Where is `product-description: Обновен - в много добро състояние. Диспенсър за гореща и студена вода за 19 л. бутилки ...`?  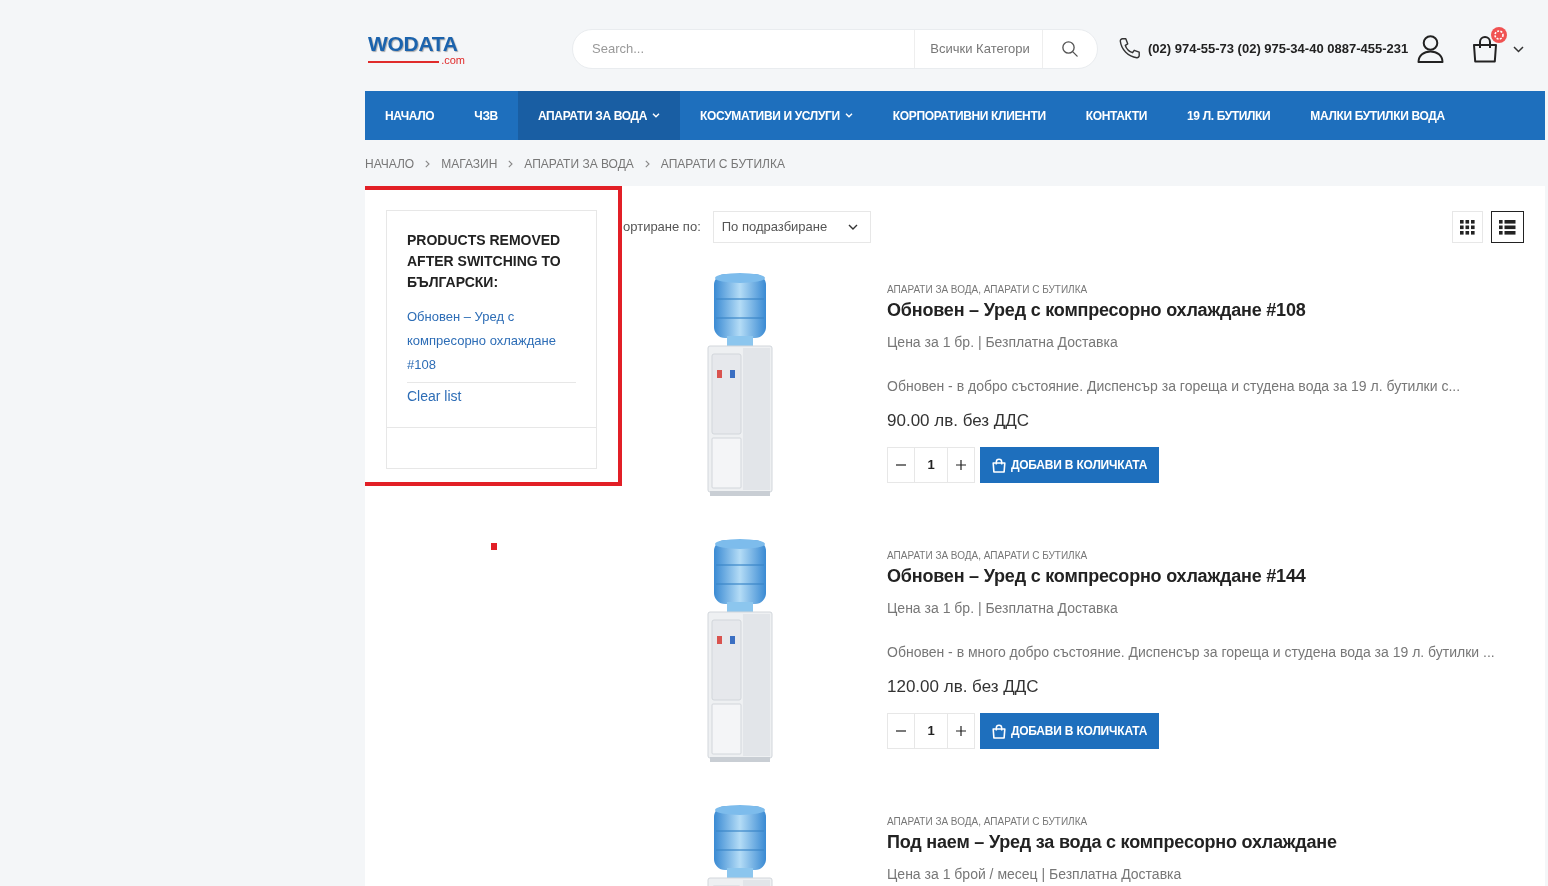
product-description: Обновен - в много добро състояние. Диспенсър за гореща и студена вода за 19 л. бутилки ... is located at coordinates (1191, 652).